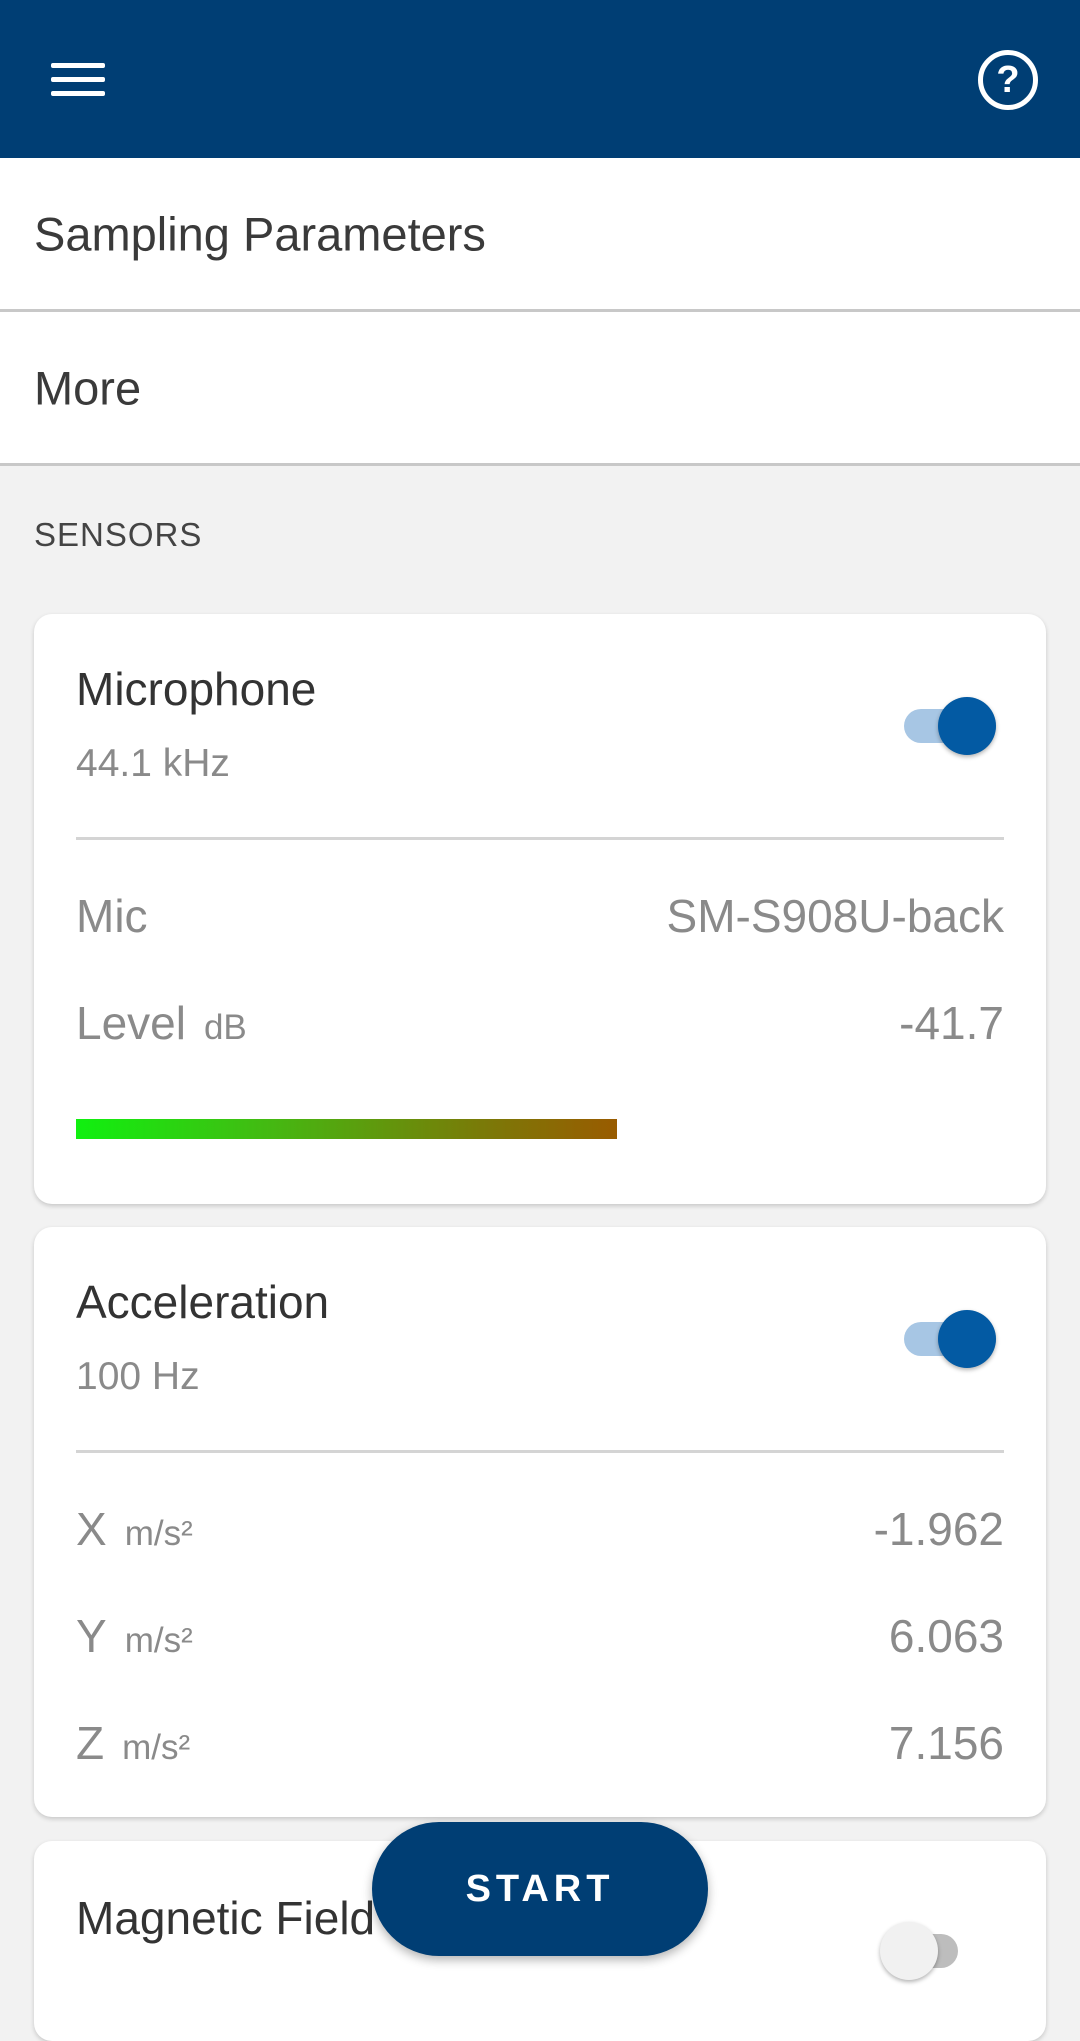  Describe the element at coordinates (131, 1023) in the screenshot. I see `level-label: Level` at that location.